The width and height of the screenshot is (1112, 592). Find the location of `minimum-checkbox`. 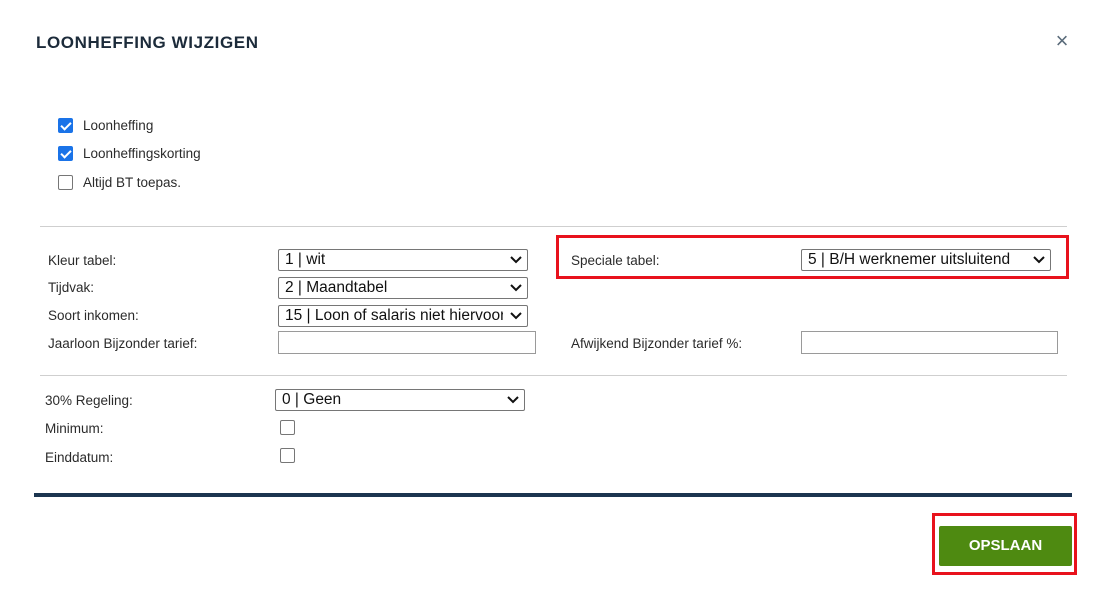

minimum-checkbox is located at coordinates (287, 427).